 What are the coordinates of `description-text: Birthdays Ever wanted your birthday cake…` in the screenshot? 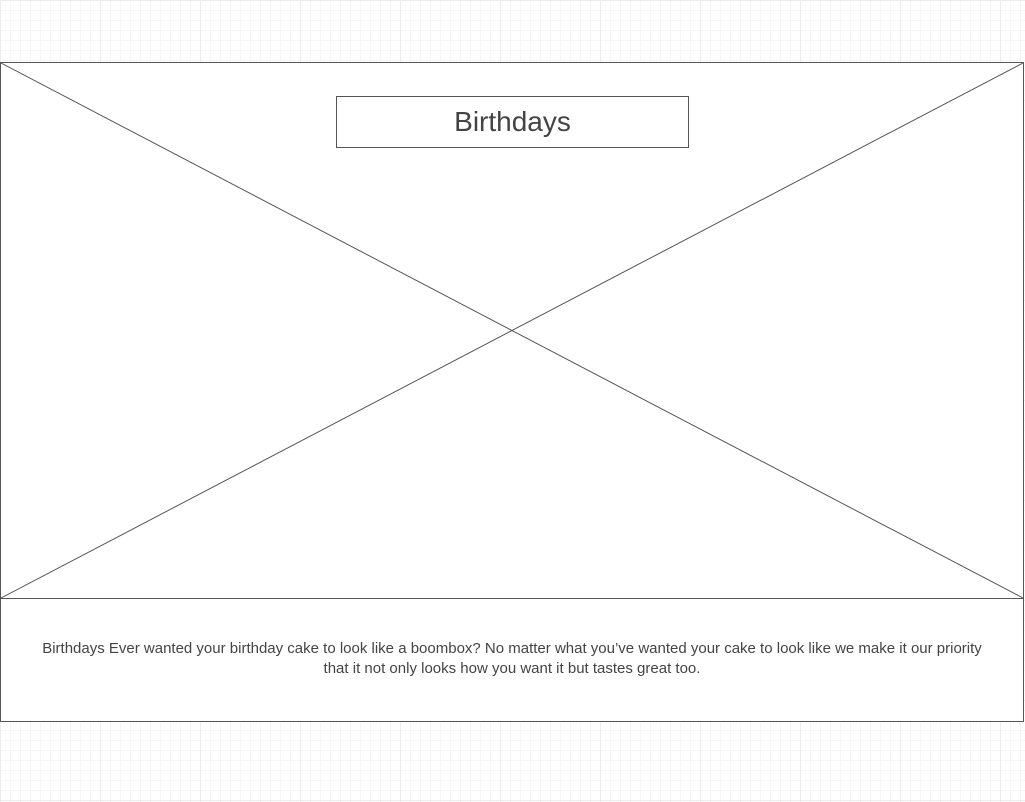 It's located at (512, 658).